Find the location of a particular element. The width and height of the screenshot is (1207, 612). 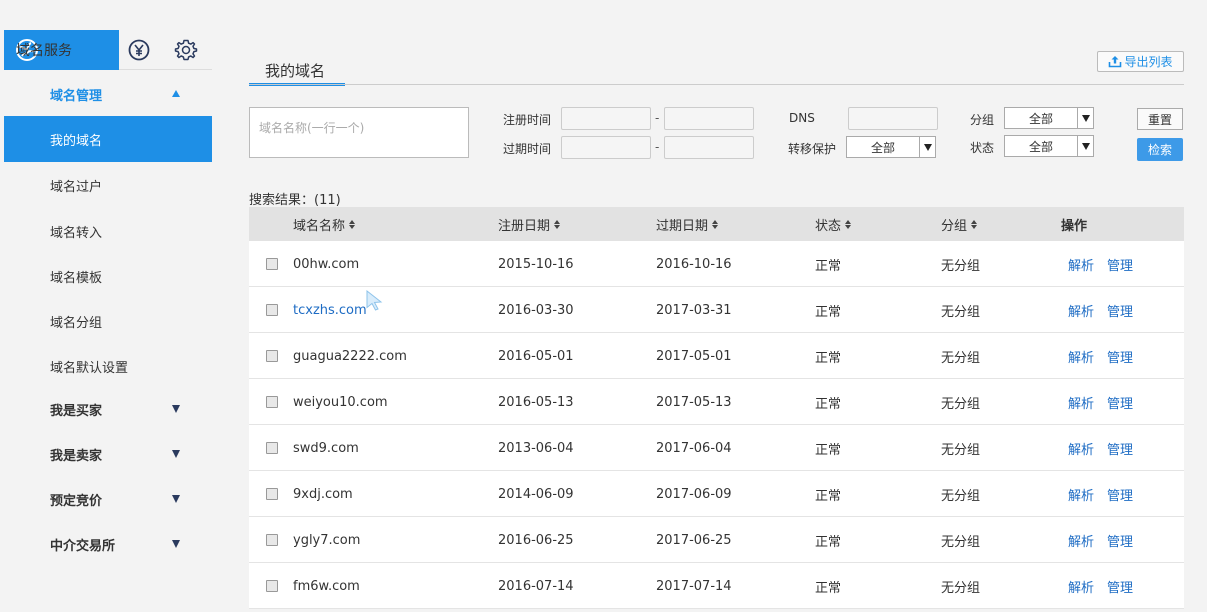

dns-input is located at coordinates (893, 118).